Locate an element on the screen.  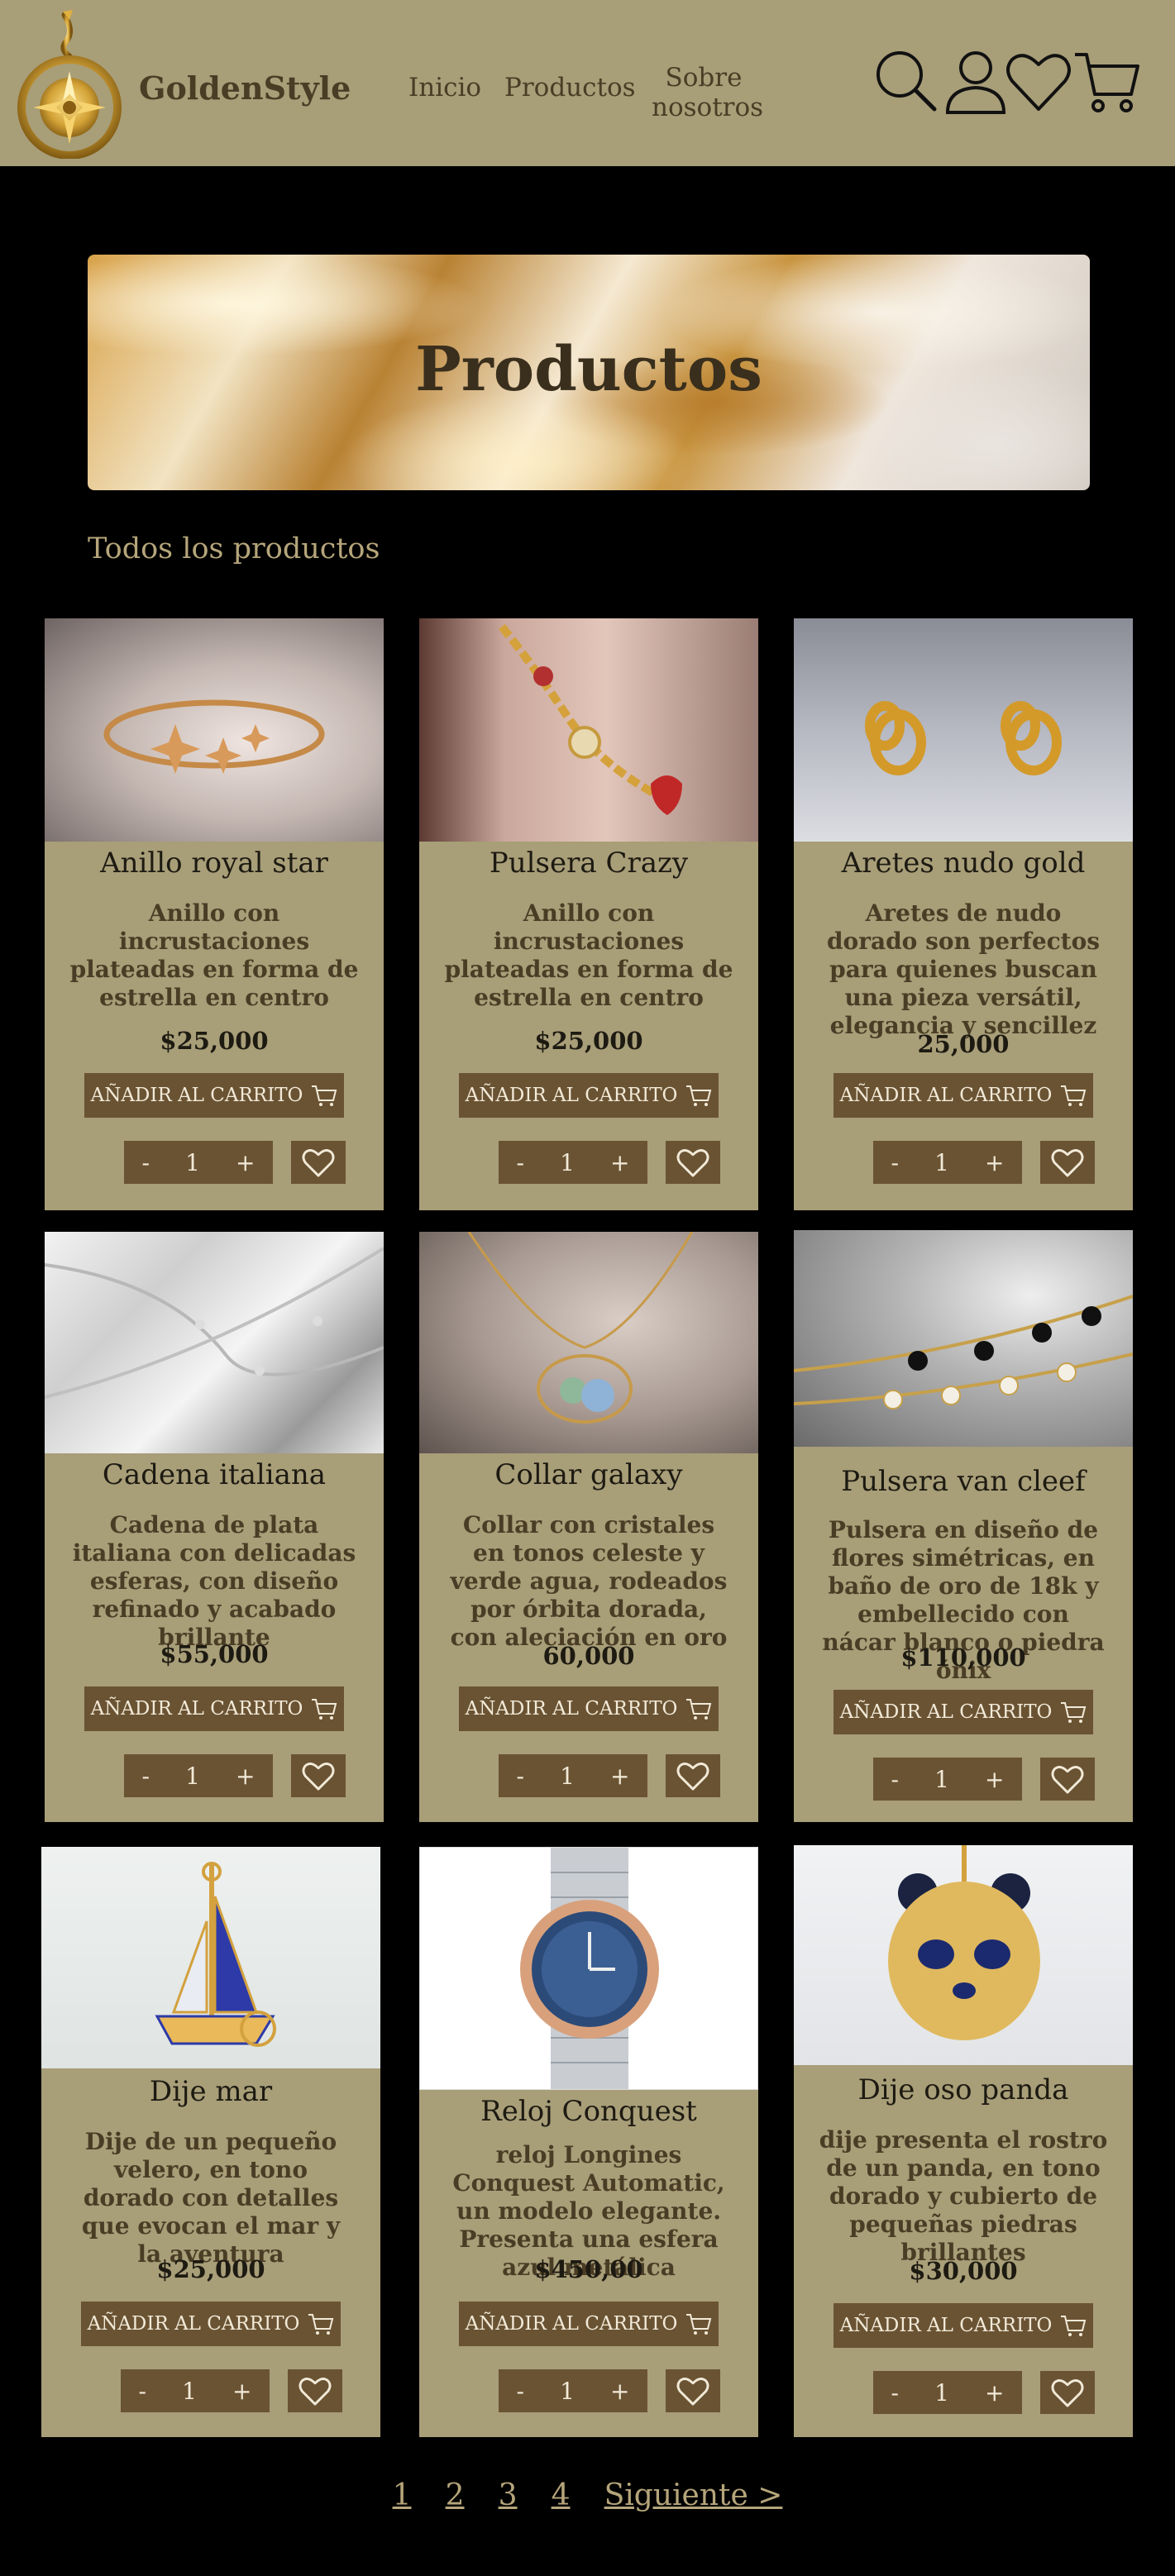
page-1-link: 1 is located at coordinates (402, 2495).